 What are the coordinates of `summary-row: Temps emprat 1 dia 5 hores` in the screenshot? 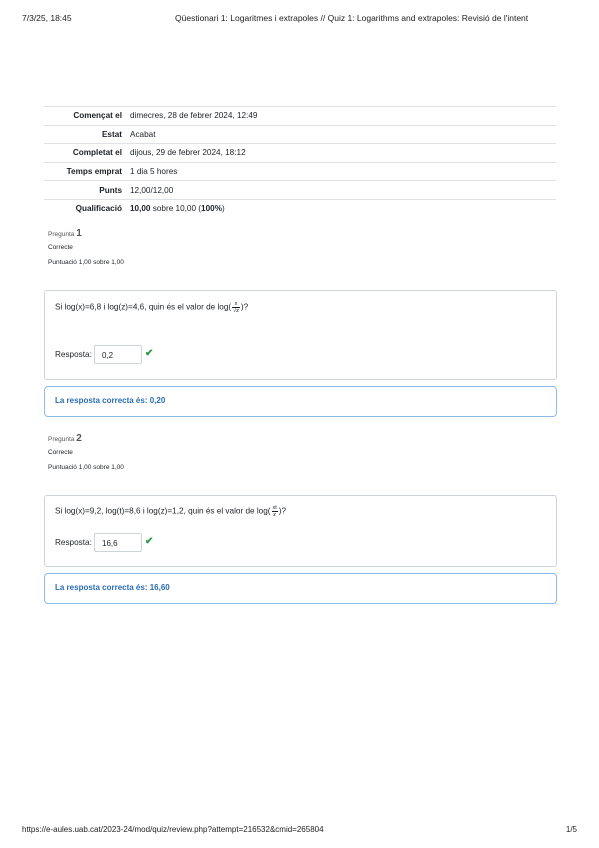 It's located at (300, 171).